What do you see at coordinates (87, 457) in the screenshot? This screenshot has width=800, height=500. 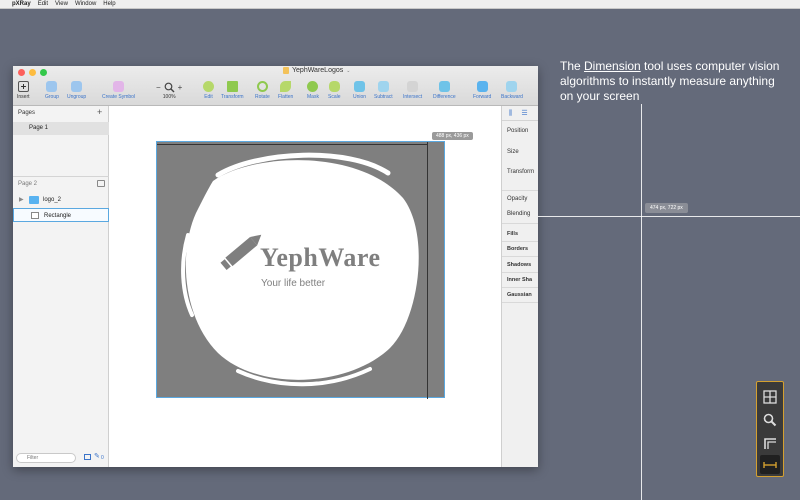 I see `symbol-link-icon` at bounding box center [87, 457].